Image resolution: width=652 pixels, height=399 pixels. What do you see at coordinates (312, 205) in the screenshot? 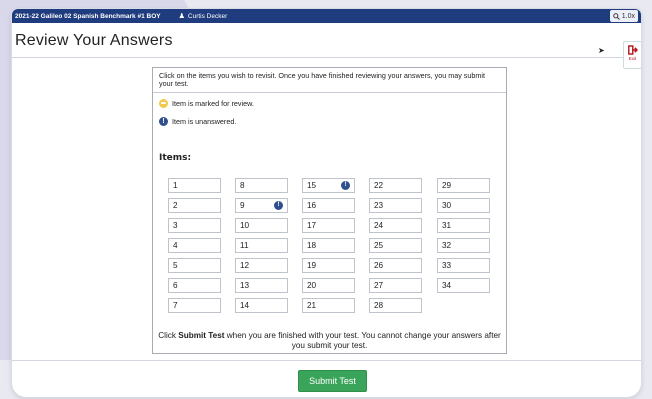
I see `item-number: 16` at bounding box center [312, 205].